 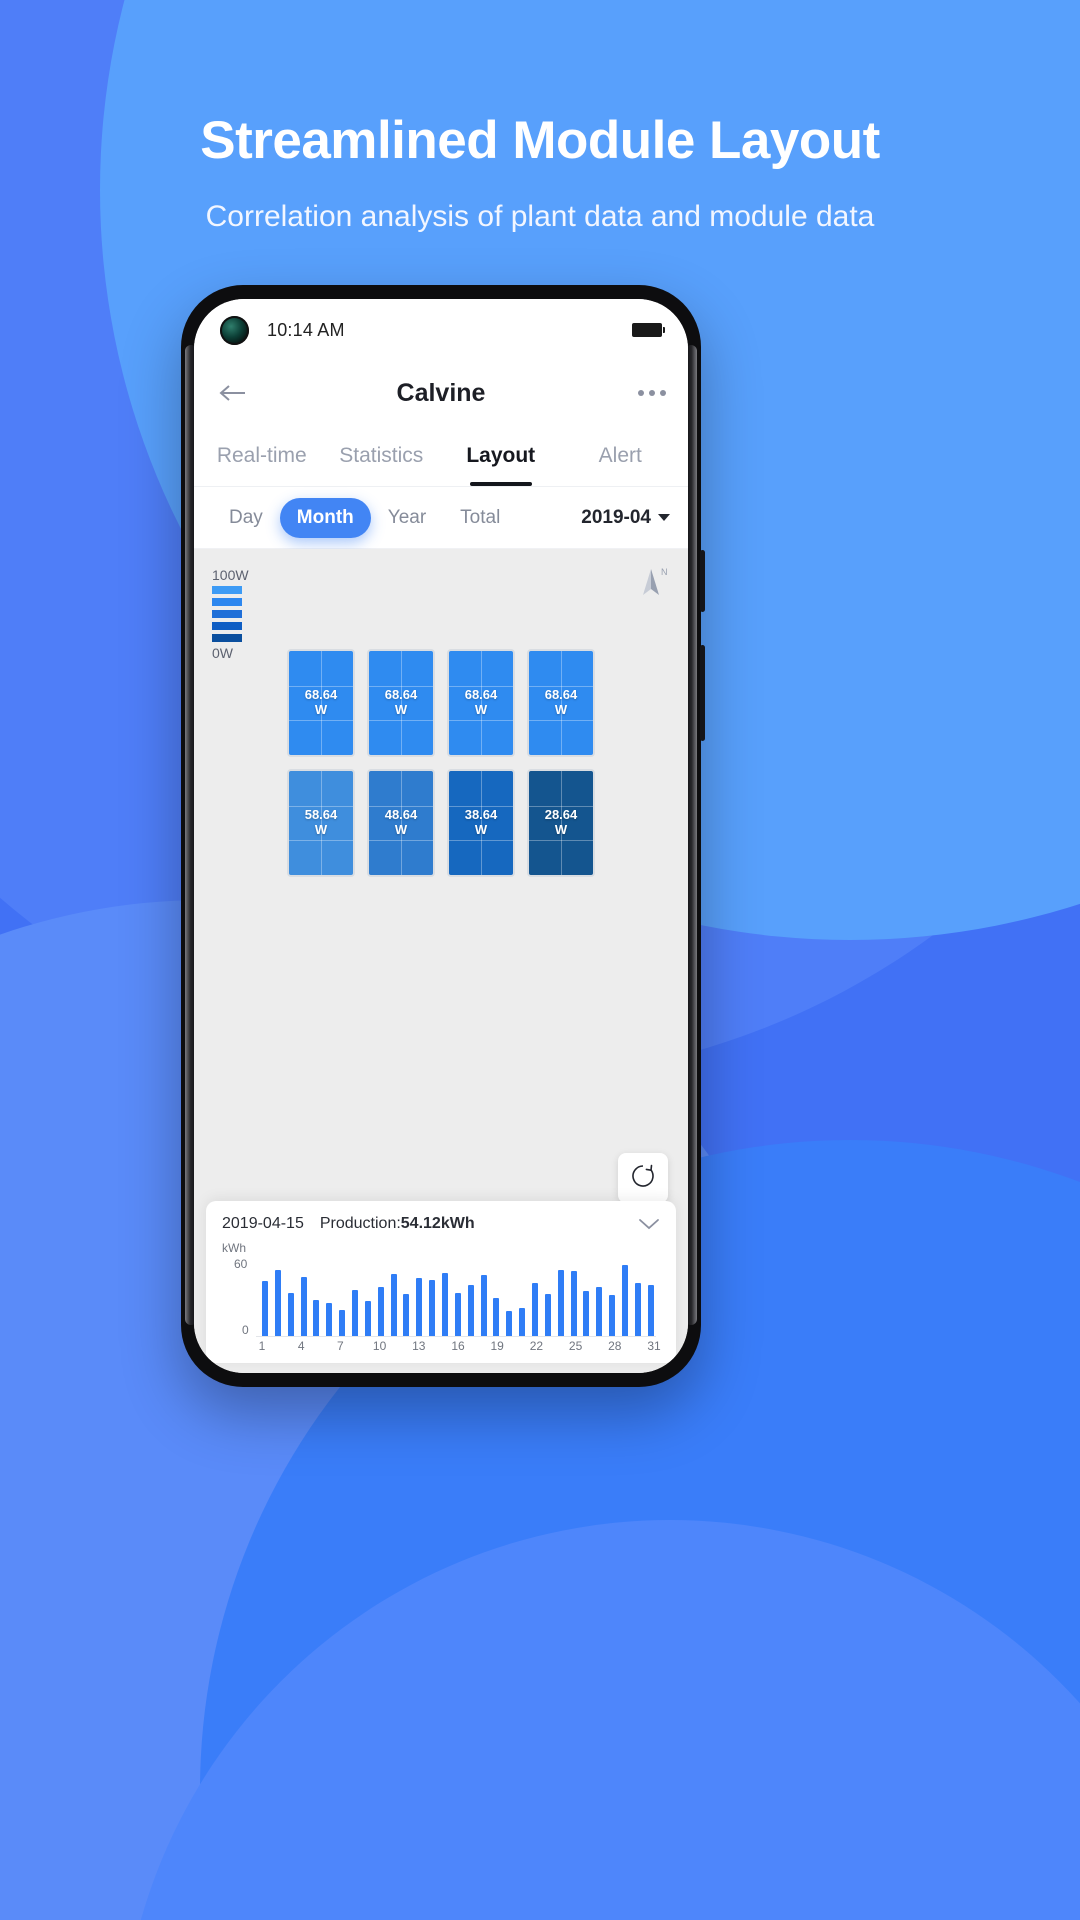 I want to click on period-filter-bar: Day Month Year Total 2019-04, so click(x=441, y=518).